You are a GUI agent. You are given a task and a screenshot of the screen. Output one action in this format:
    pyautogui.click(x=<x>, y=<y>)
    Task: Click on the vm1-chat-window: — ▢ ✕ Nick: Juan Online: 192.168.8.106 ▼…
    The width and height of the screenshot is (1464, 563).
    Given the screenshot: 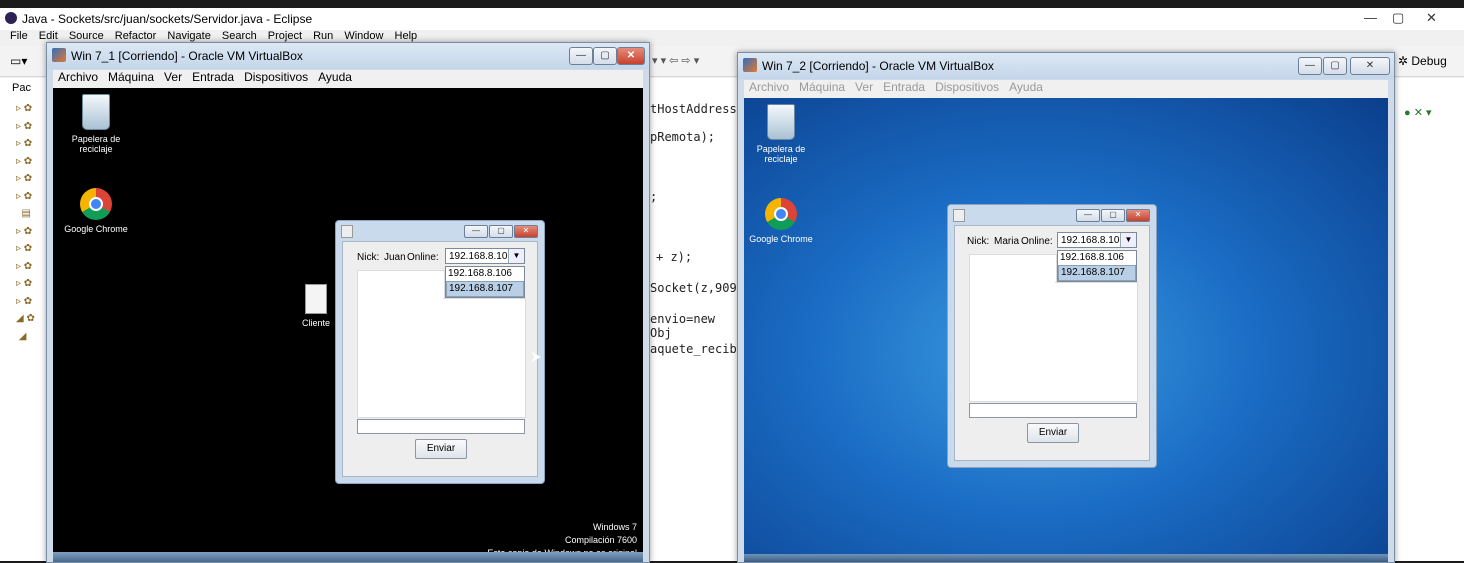 What is the action you would take?
    pyautogui.click(x=440, y=352)
    